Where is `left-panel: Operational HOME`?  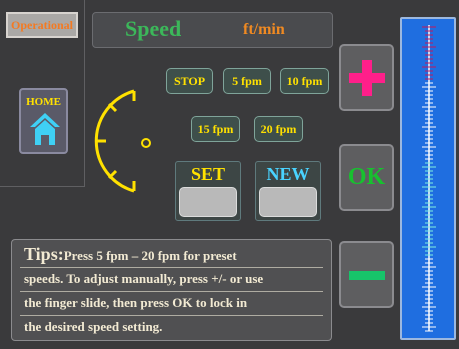 left-panel: Operational HOME is located at coordinates (42, 93).